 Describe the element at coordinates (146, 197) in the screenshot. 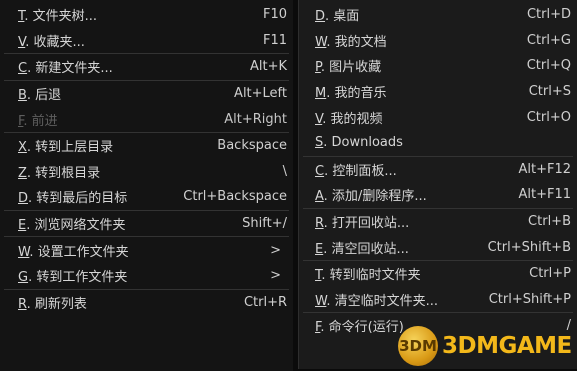

I see `menu-item-last-target: D. 转到最后的目标 Ctrl+Backspace` at that location.